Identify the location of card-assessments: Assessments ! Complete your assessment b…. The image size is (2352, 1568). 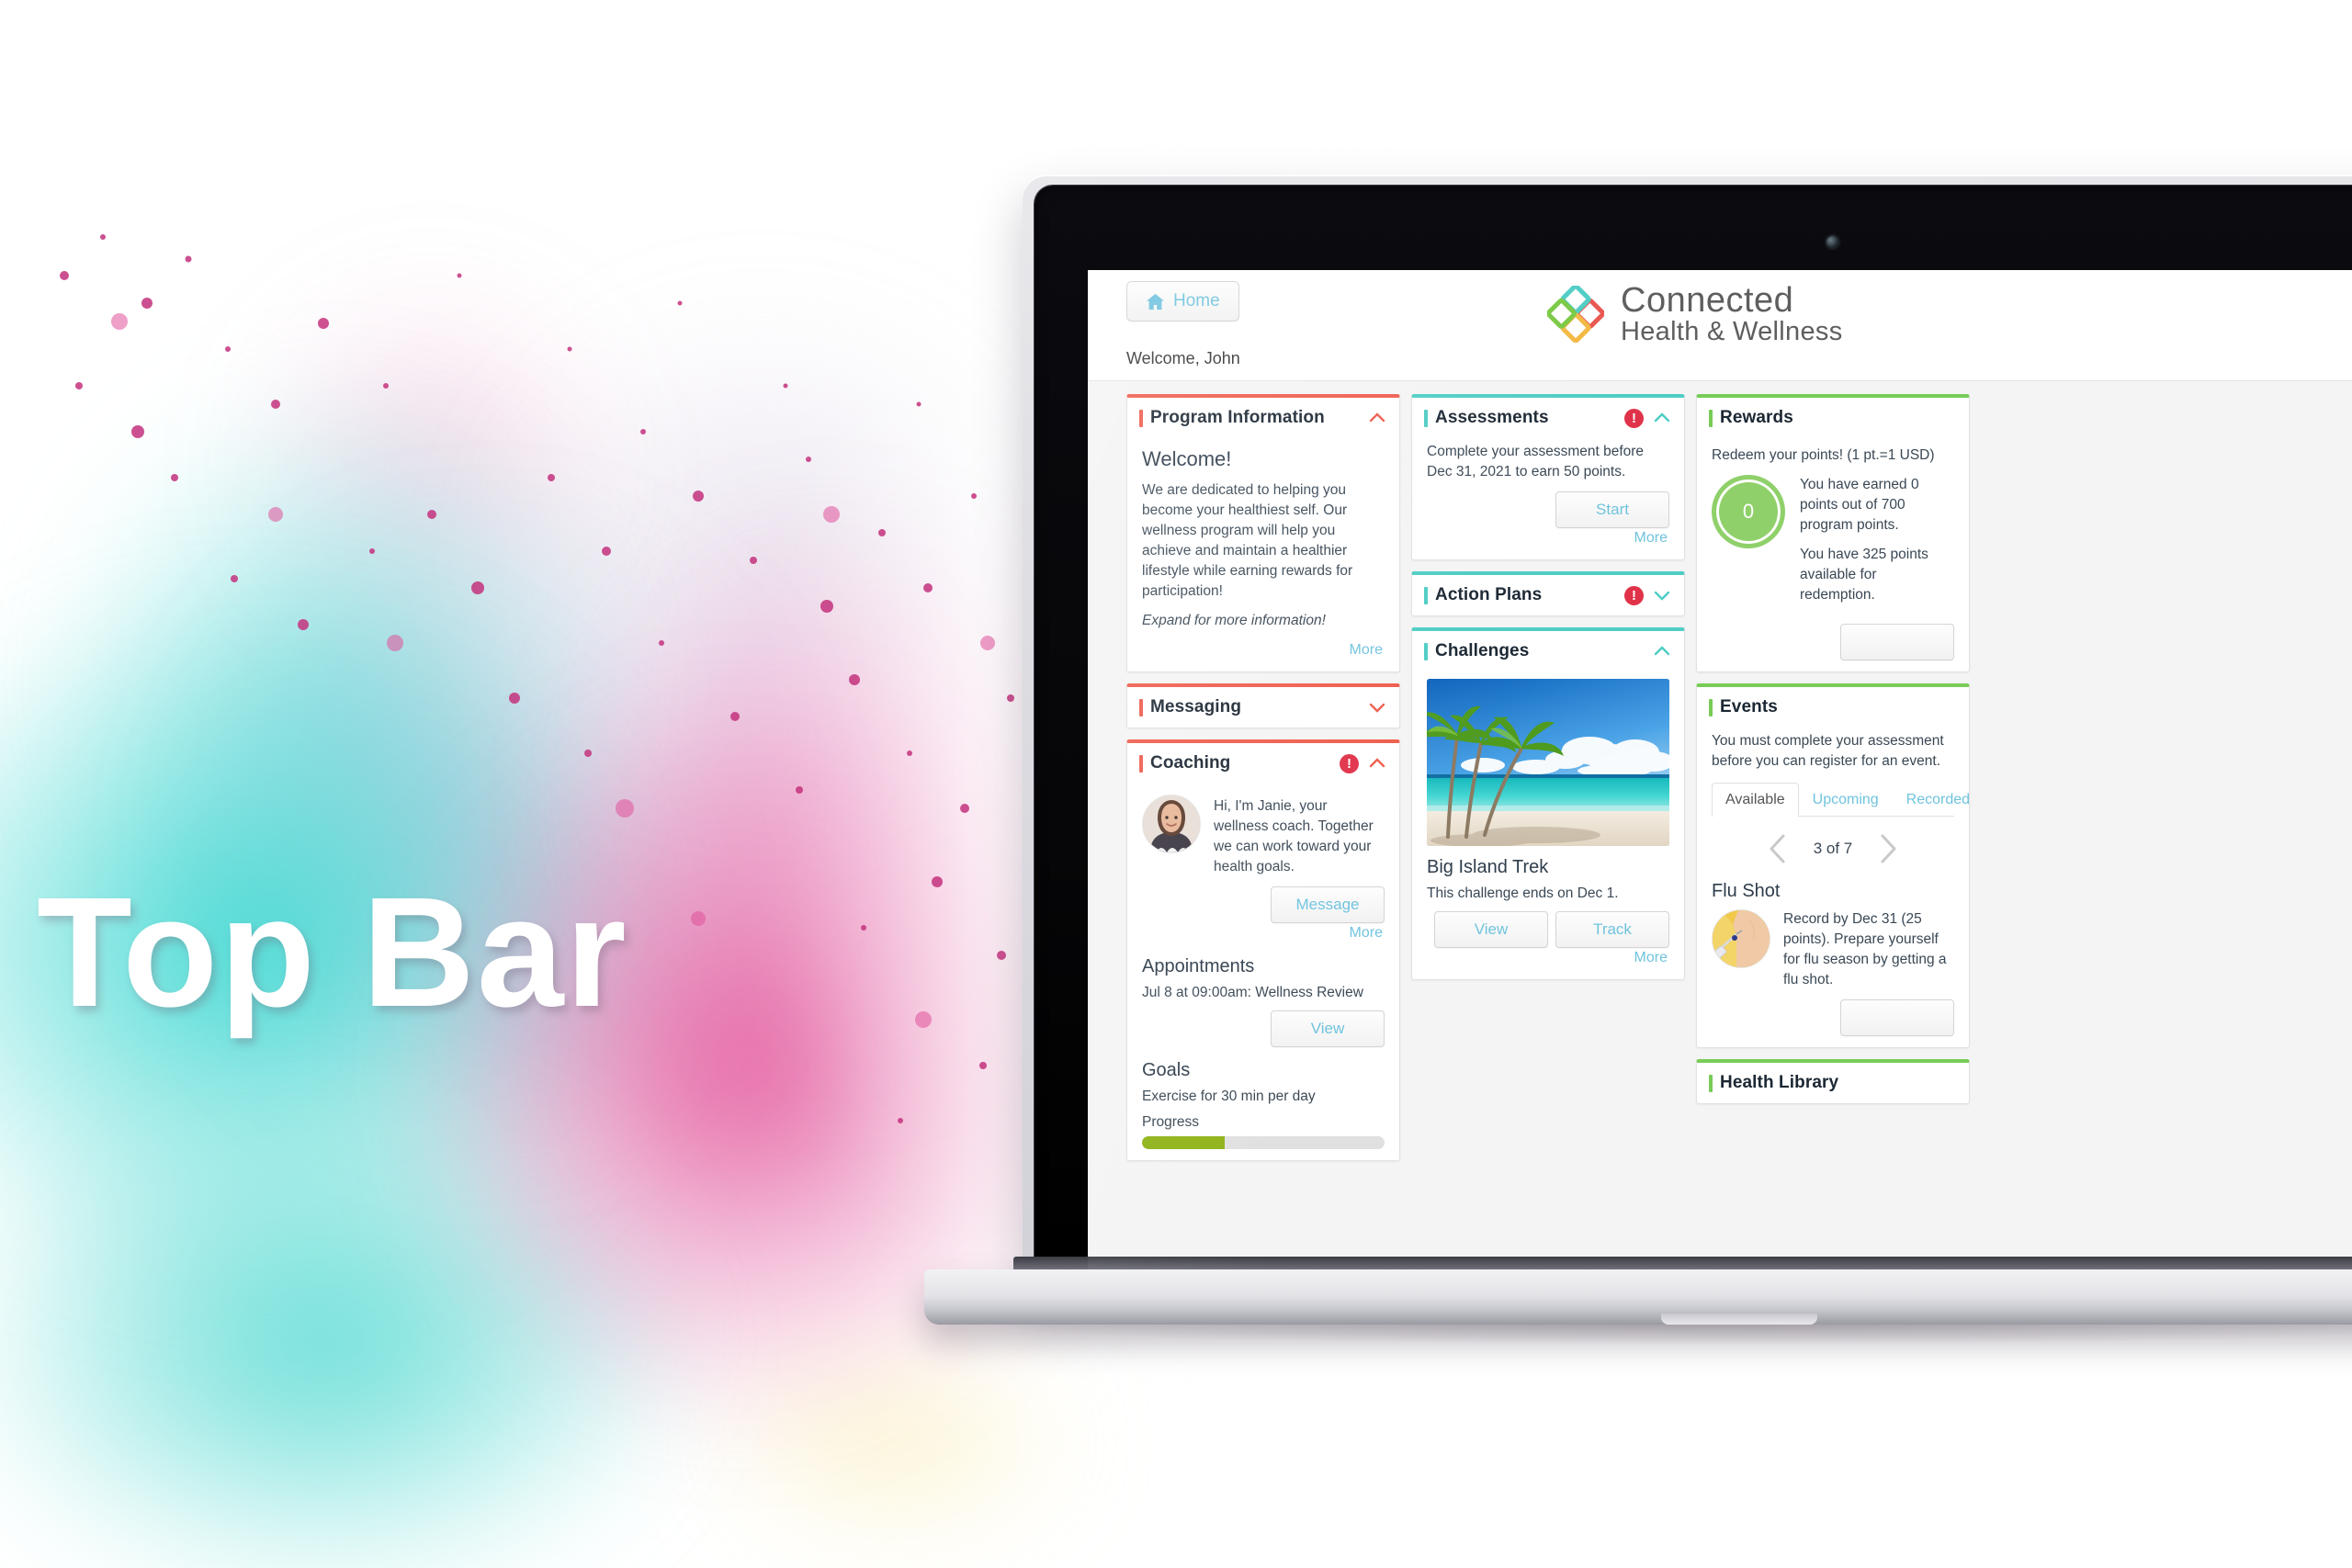
(1548, 477).